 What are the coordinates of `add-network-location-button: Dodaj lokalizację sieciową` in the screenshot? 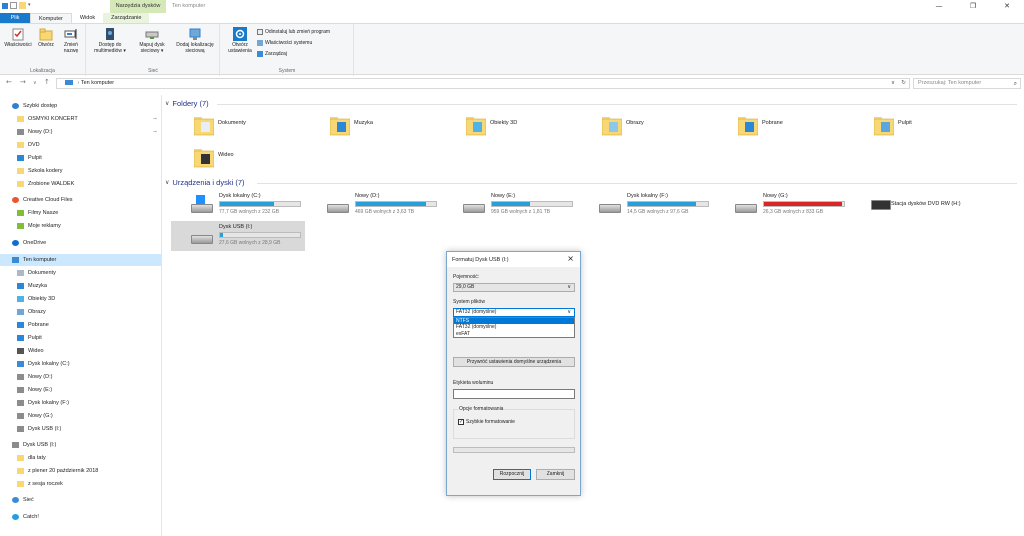 It's located at (195, 40).